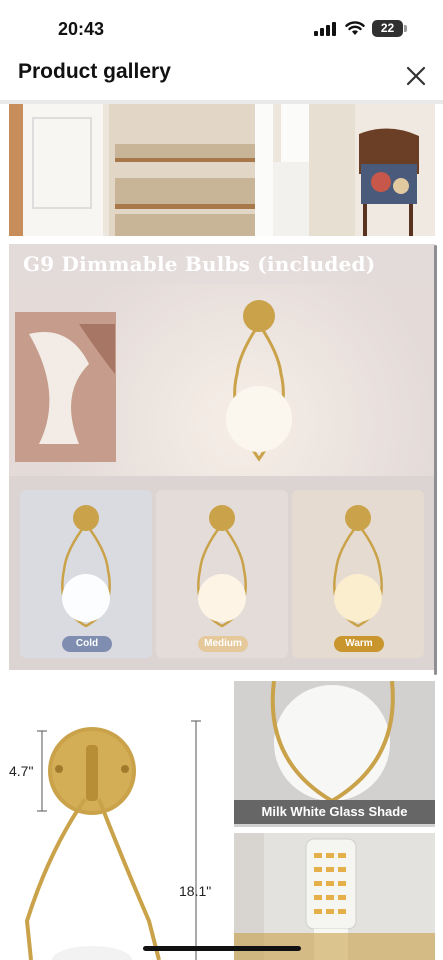 The height and width of the screenshot is (960, 443). I want to click on dimension-backplate: 4.7", so click(21, 771).